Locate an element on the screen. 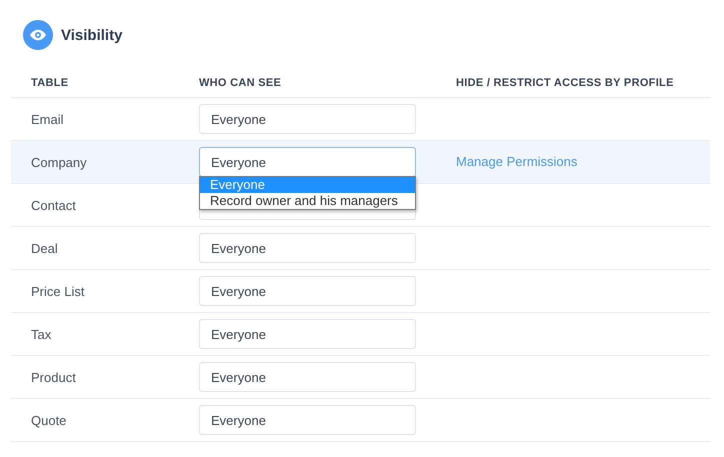 The width and height of the screenshot is (724, 457). table-row: Product Everyone is located at coordinates (360, 377).